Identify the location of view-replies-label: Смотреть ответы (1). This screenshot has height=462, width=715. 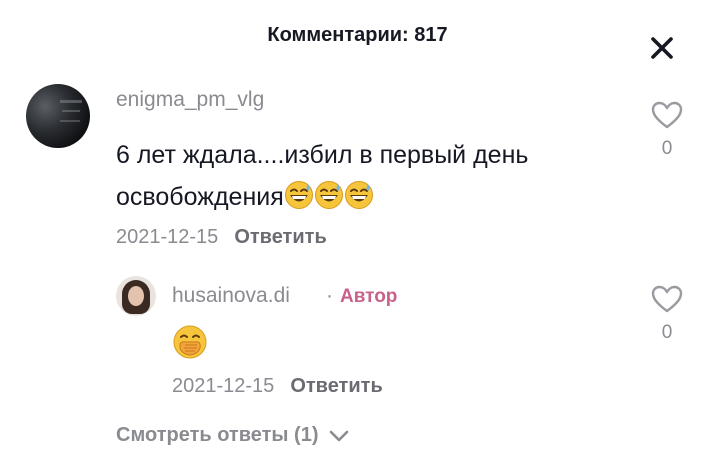
(217, 435).